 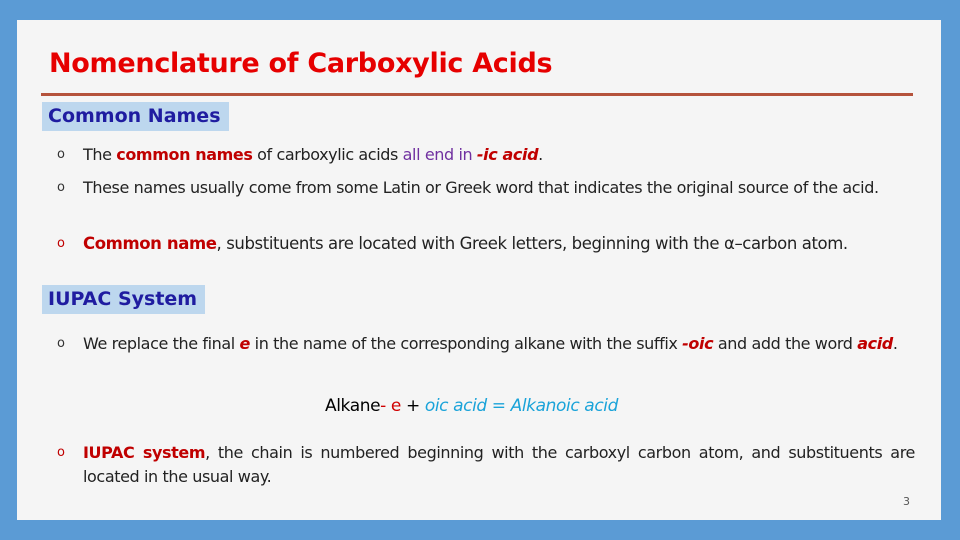 I want to click on formula-result: oic acid = Alkanoic acid, so click(x=521, y=406).